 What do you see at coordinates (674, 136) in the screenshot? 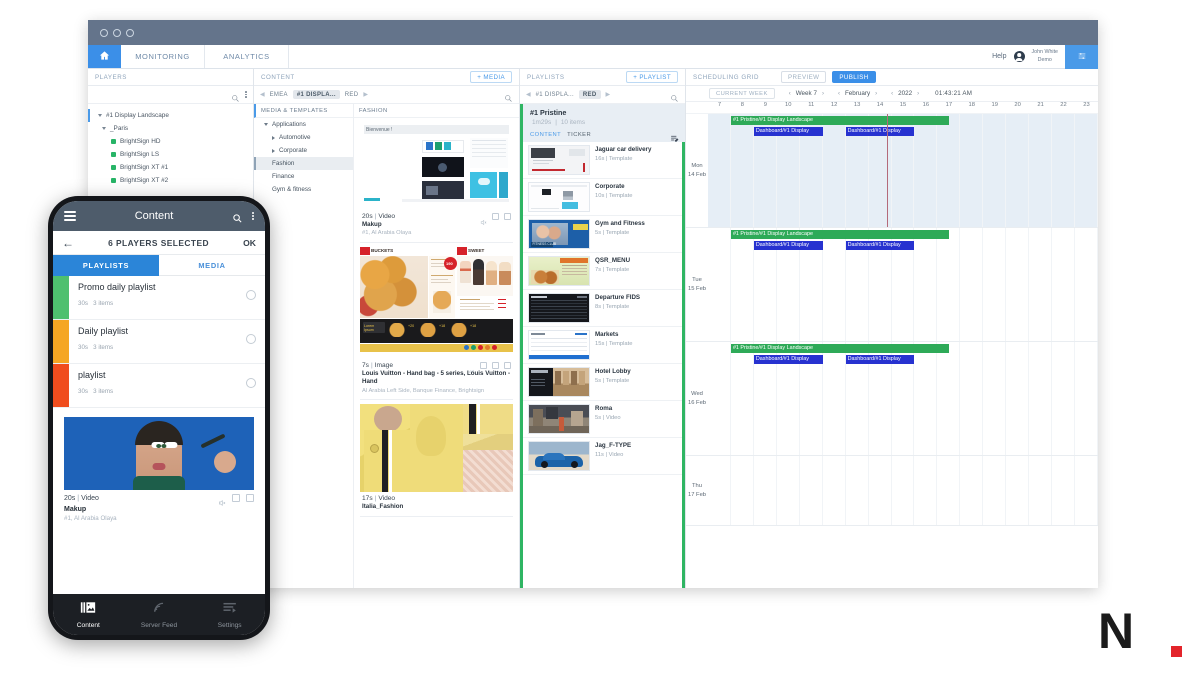
I see `playlist-edit-icon` at bounding box center [674, 136].